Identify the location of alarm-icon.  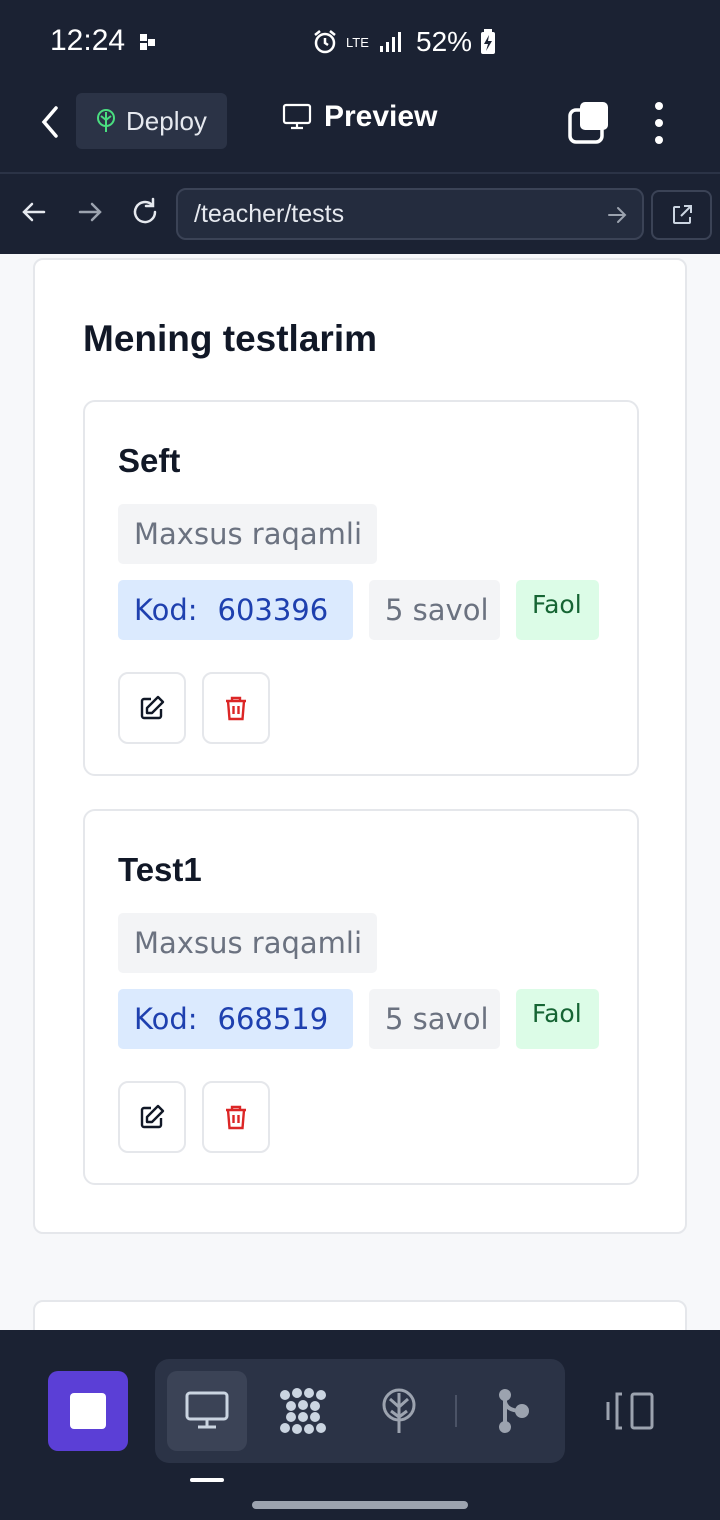
(325, 42).